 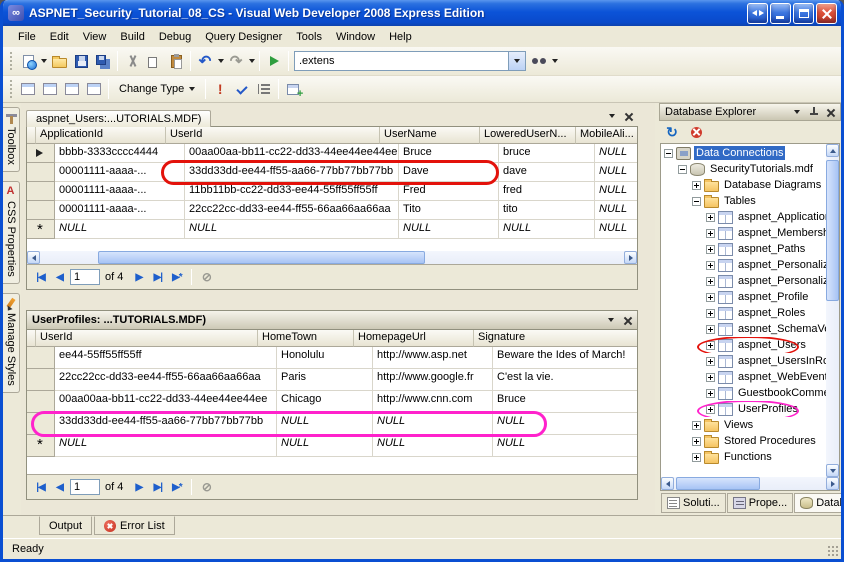 I want to click on add-new-row-button: ▶*, so click(x=176, y=487).